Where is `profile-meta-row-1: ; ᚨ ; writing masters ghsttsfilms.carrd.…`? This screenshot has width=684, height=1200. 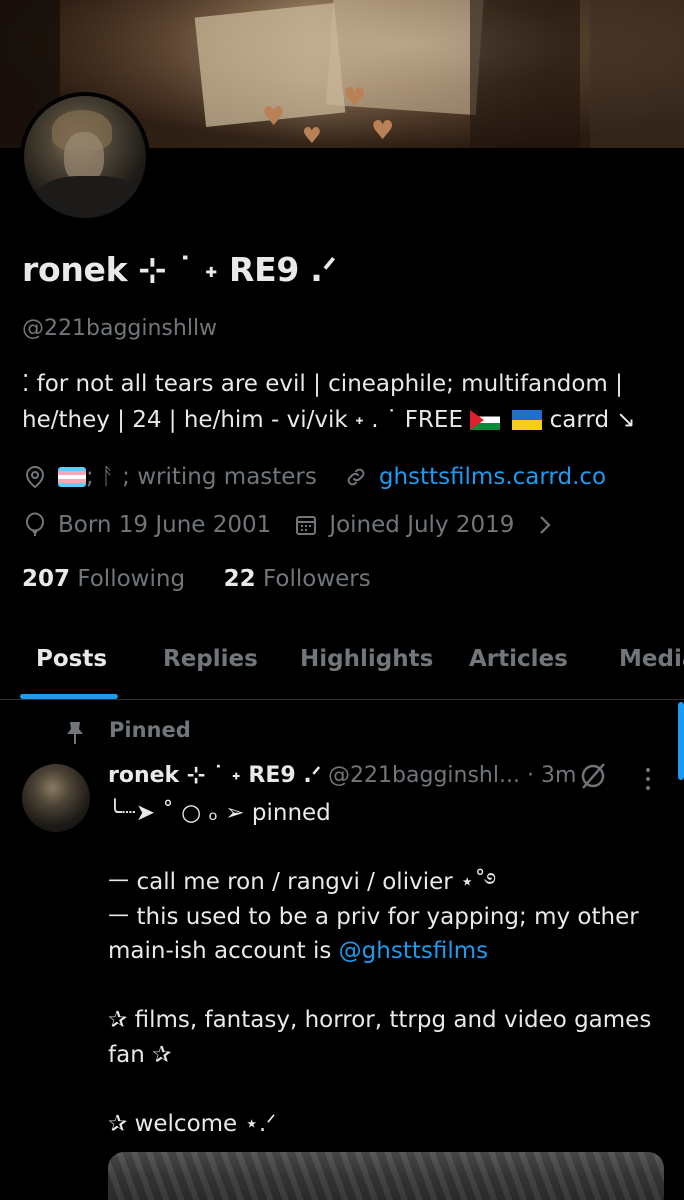 profile-meta-row-1: ; ᚨ ; writing masters ghsttsfilms.carrd.… is located at coordinates (314, 477).